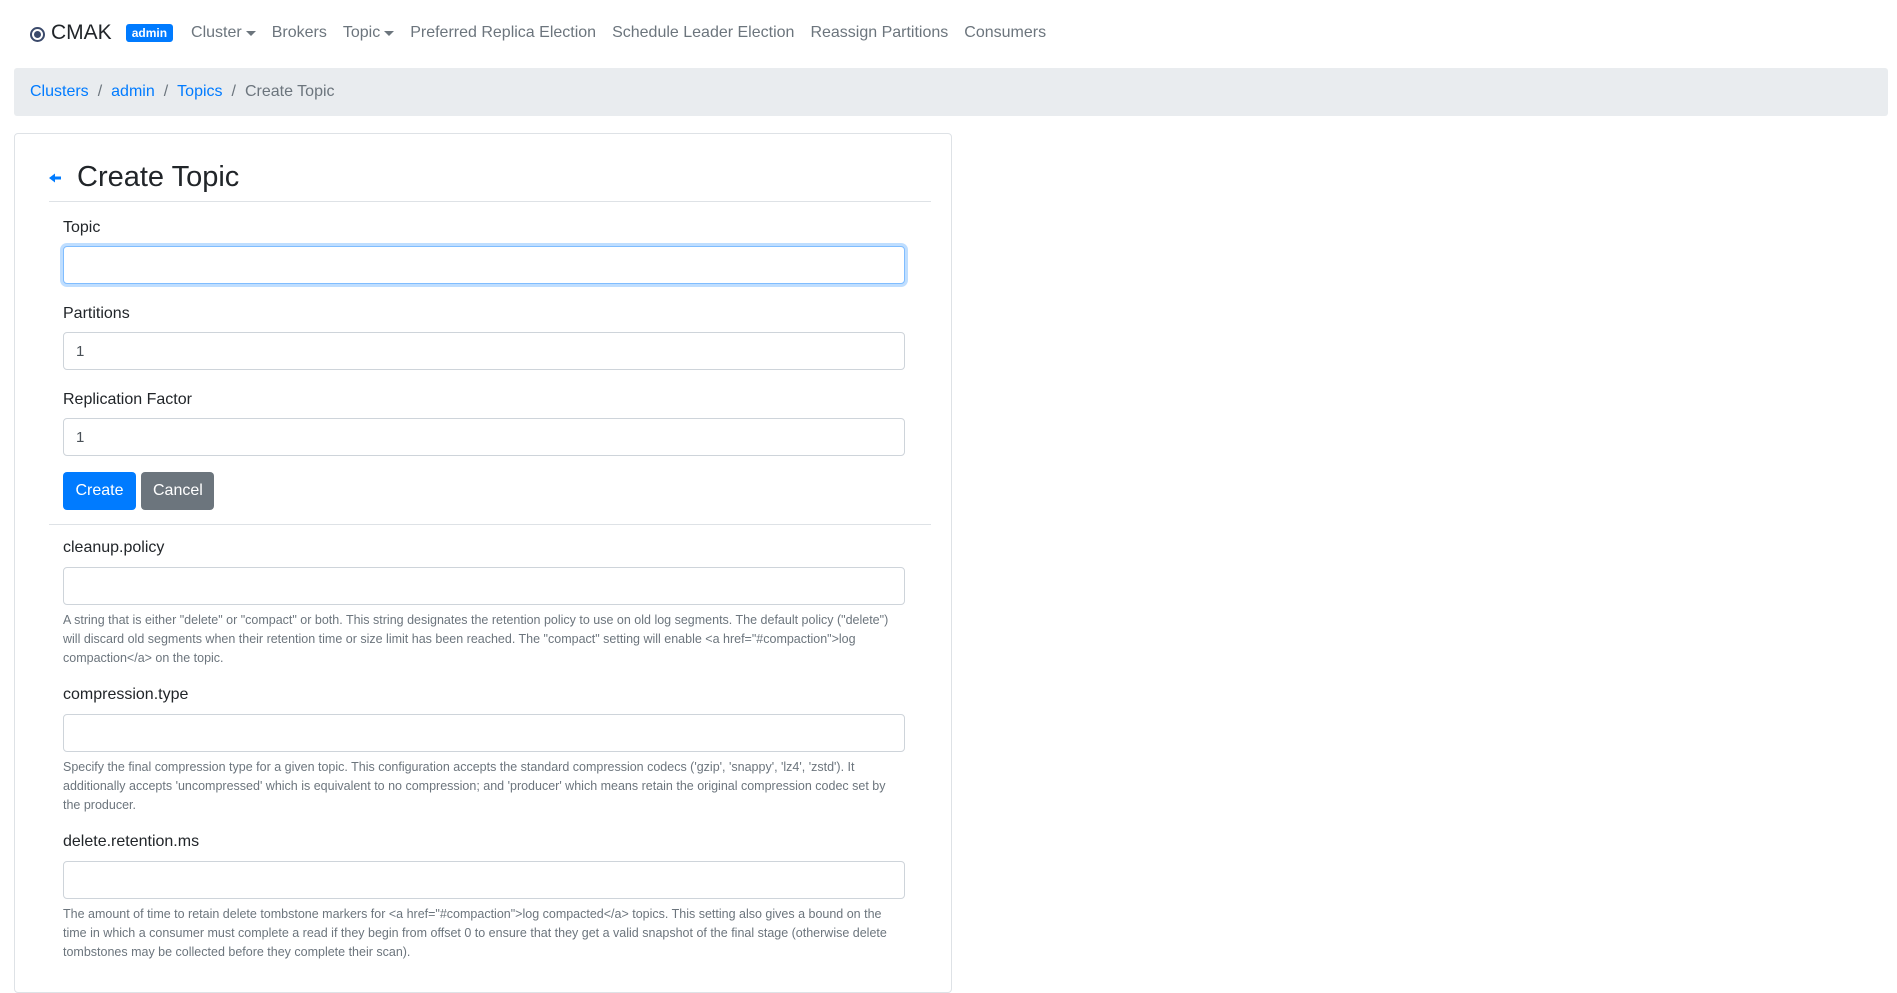 Image resolution: width=1897 pixels, height=993 pixels. I want to click on breadcrumb-clusters: Clusters, so click(59, 92).